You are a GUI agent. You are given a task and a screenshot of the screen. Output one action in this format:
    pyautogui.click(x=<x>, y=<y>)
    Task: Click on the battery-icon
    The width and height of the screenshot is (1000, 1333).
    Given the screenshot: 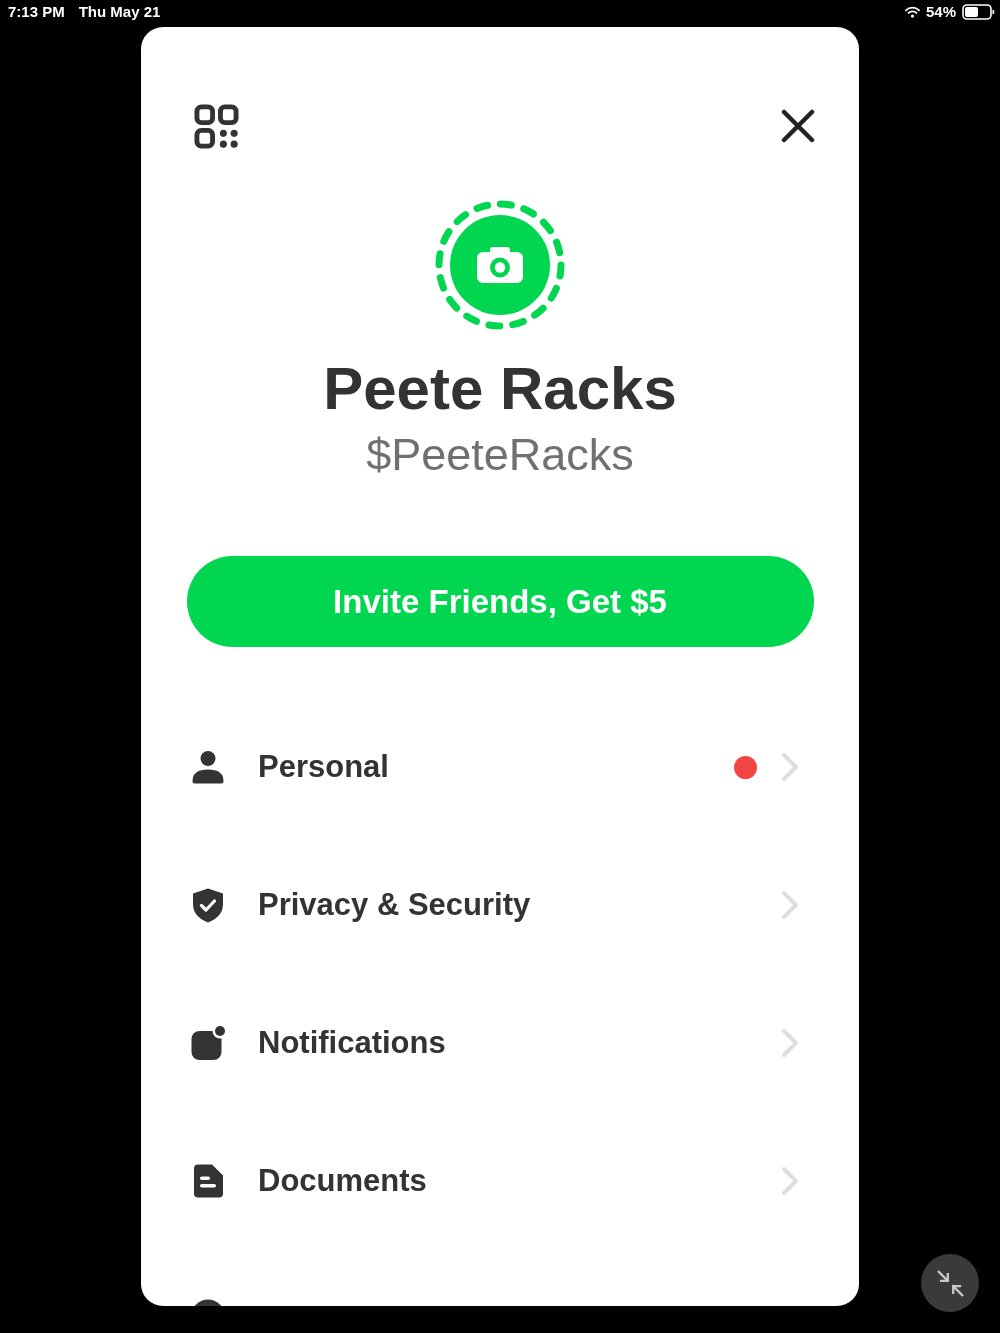 What is the action you would take?
    pyautogui.click(x=978, y=12)
    